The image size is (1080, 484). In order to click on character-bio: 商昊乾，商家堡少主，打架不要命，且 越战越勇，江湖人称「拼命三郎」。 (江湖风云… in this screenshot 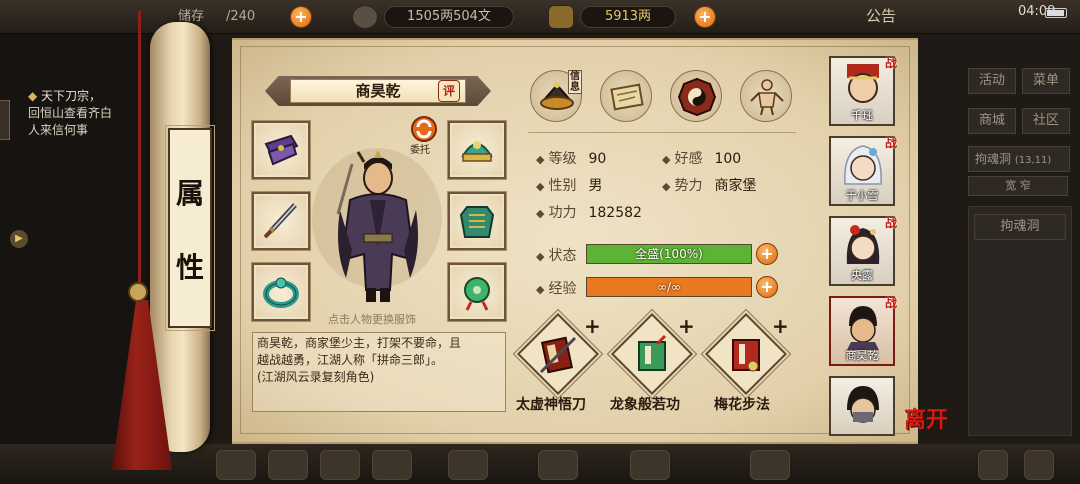, I will do `click(379, 372)`.